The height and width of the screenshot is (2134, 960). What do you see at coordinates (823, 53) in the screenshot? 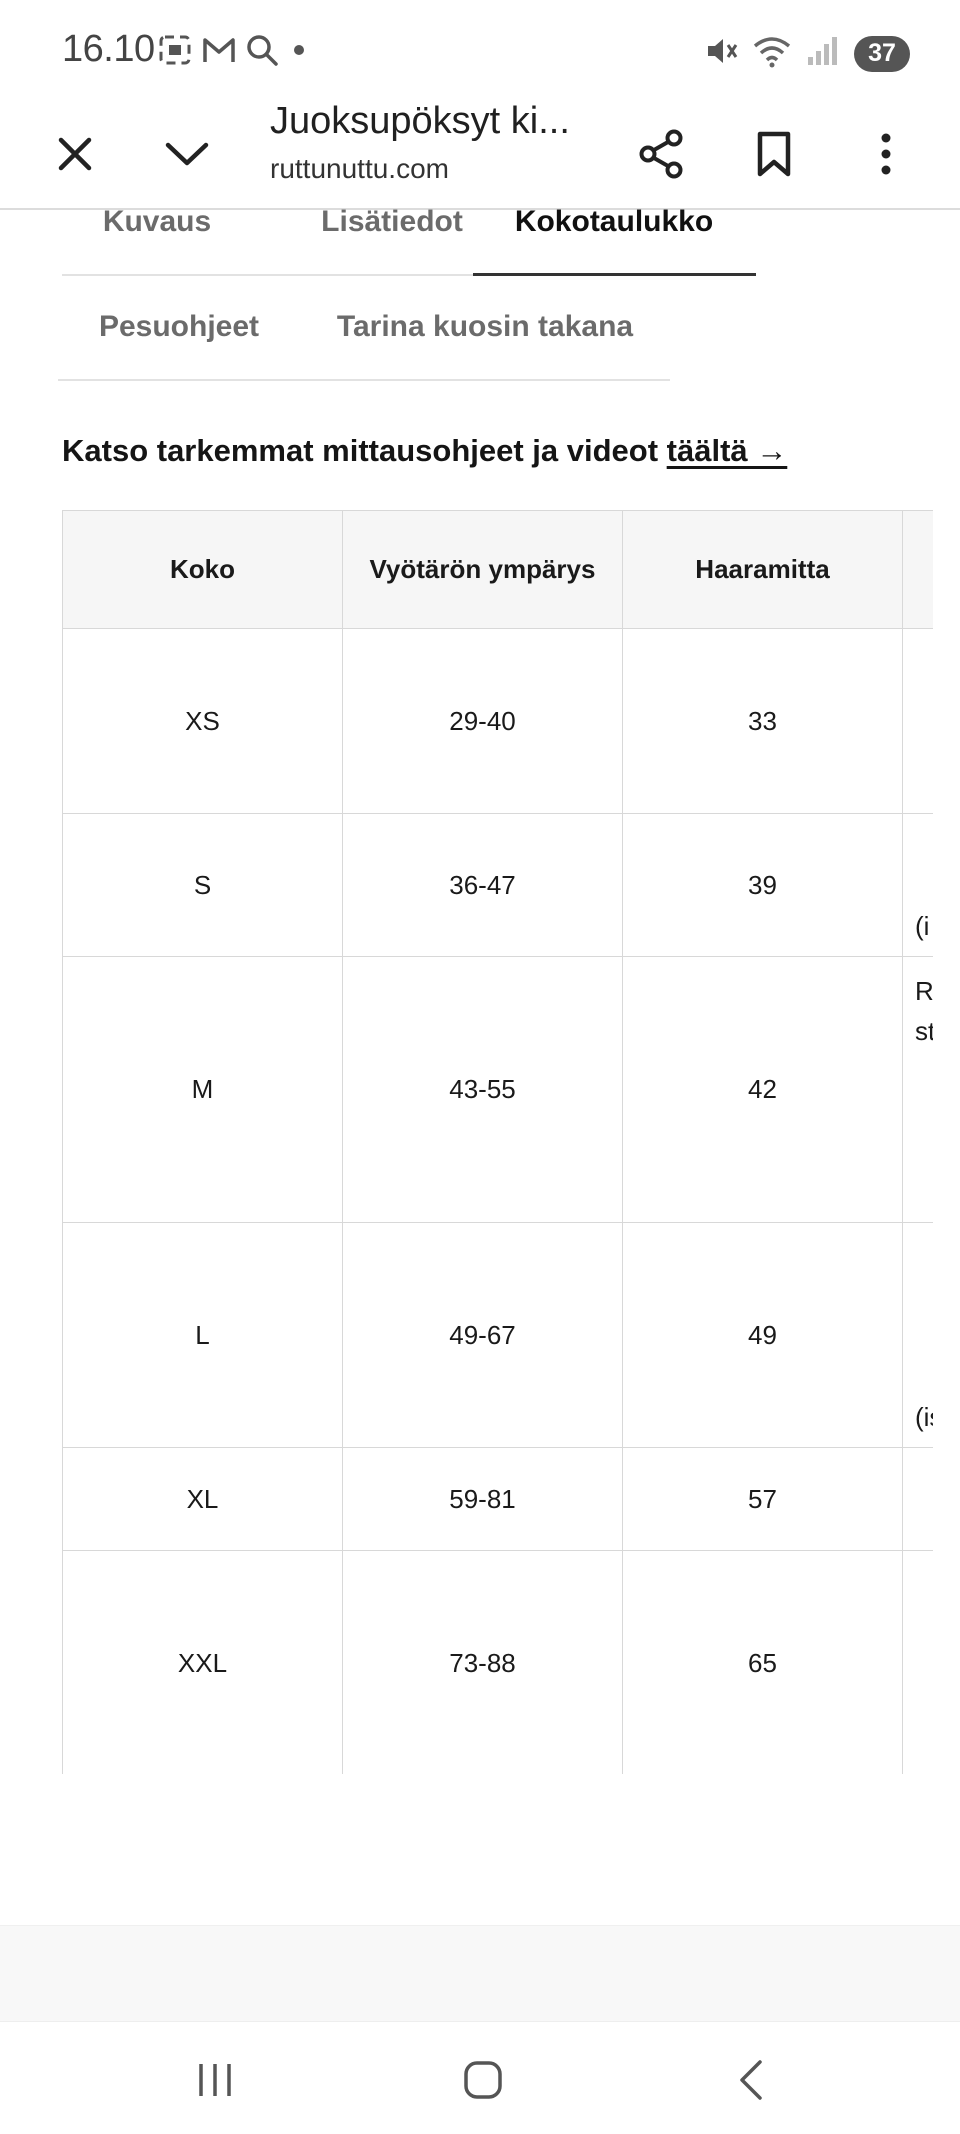
I see `signal-icon` at bounding box center [823, 53].